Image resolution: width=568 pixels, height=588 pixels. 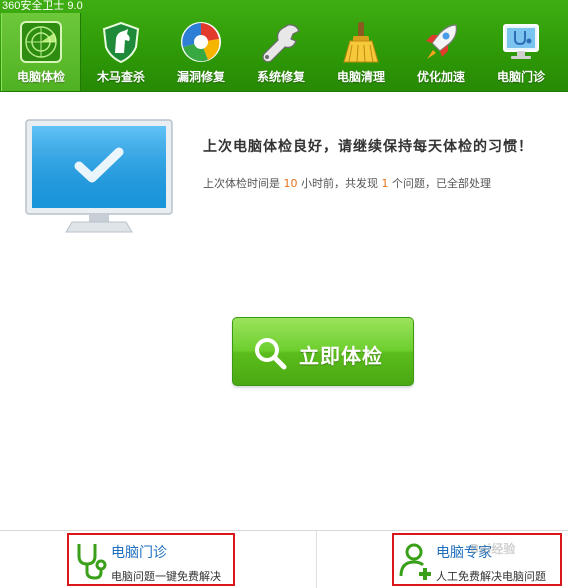 What do you see at coordinates (290, 183) in the screenshot?
I see `status-hours: 10` at bounding box center [290, 183].